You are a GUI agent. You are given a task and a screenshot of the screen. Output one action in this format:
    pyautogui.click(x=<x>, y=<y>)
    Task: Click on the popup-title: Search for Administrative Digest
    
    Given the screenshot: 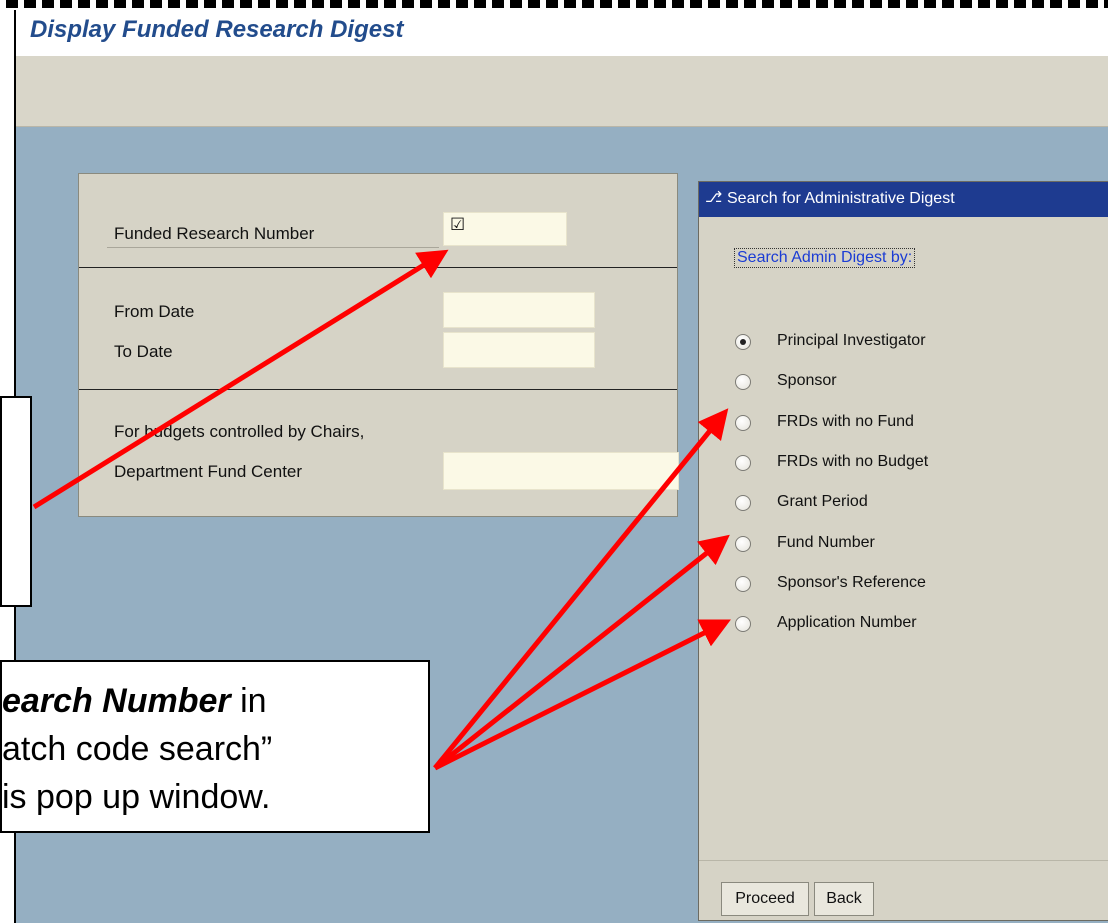 What is the action you would take?
    pyautogui.click(x=841, y=198)
    